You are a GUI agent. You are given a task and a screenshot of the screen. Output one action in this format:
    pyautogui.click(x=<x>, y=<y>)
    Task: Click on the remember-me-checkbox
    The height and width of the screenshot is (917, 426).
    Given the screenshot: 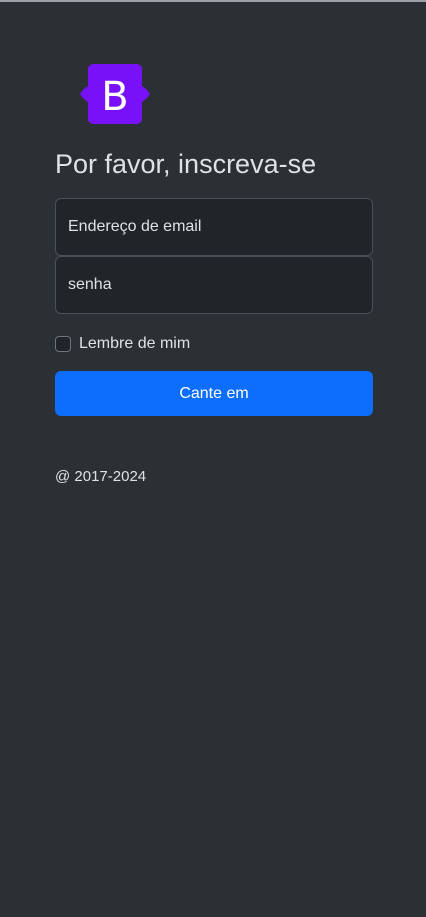 What is the action you would take?
    pyautogui.click(x=63, y=344)
    